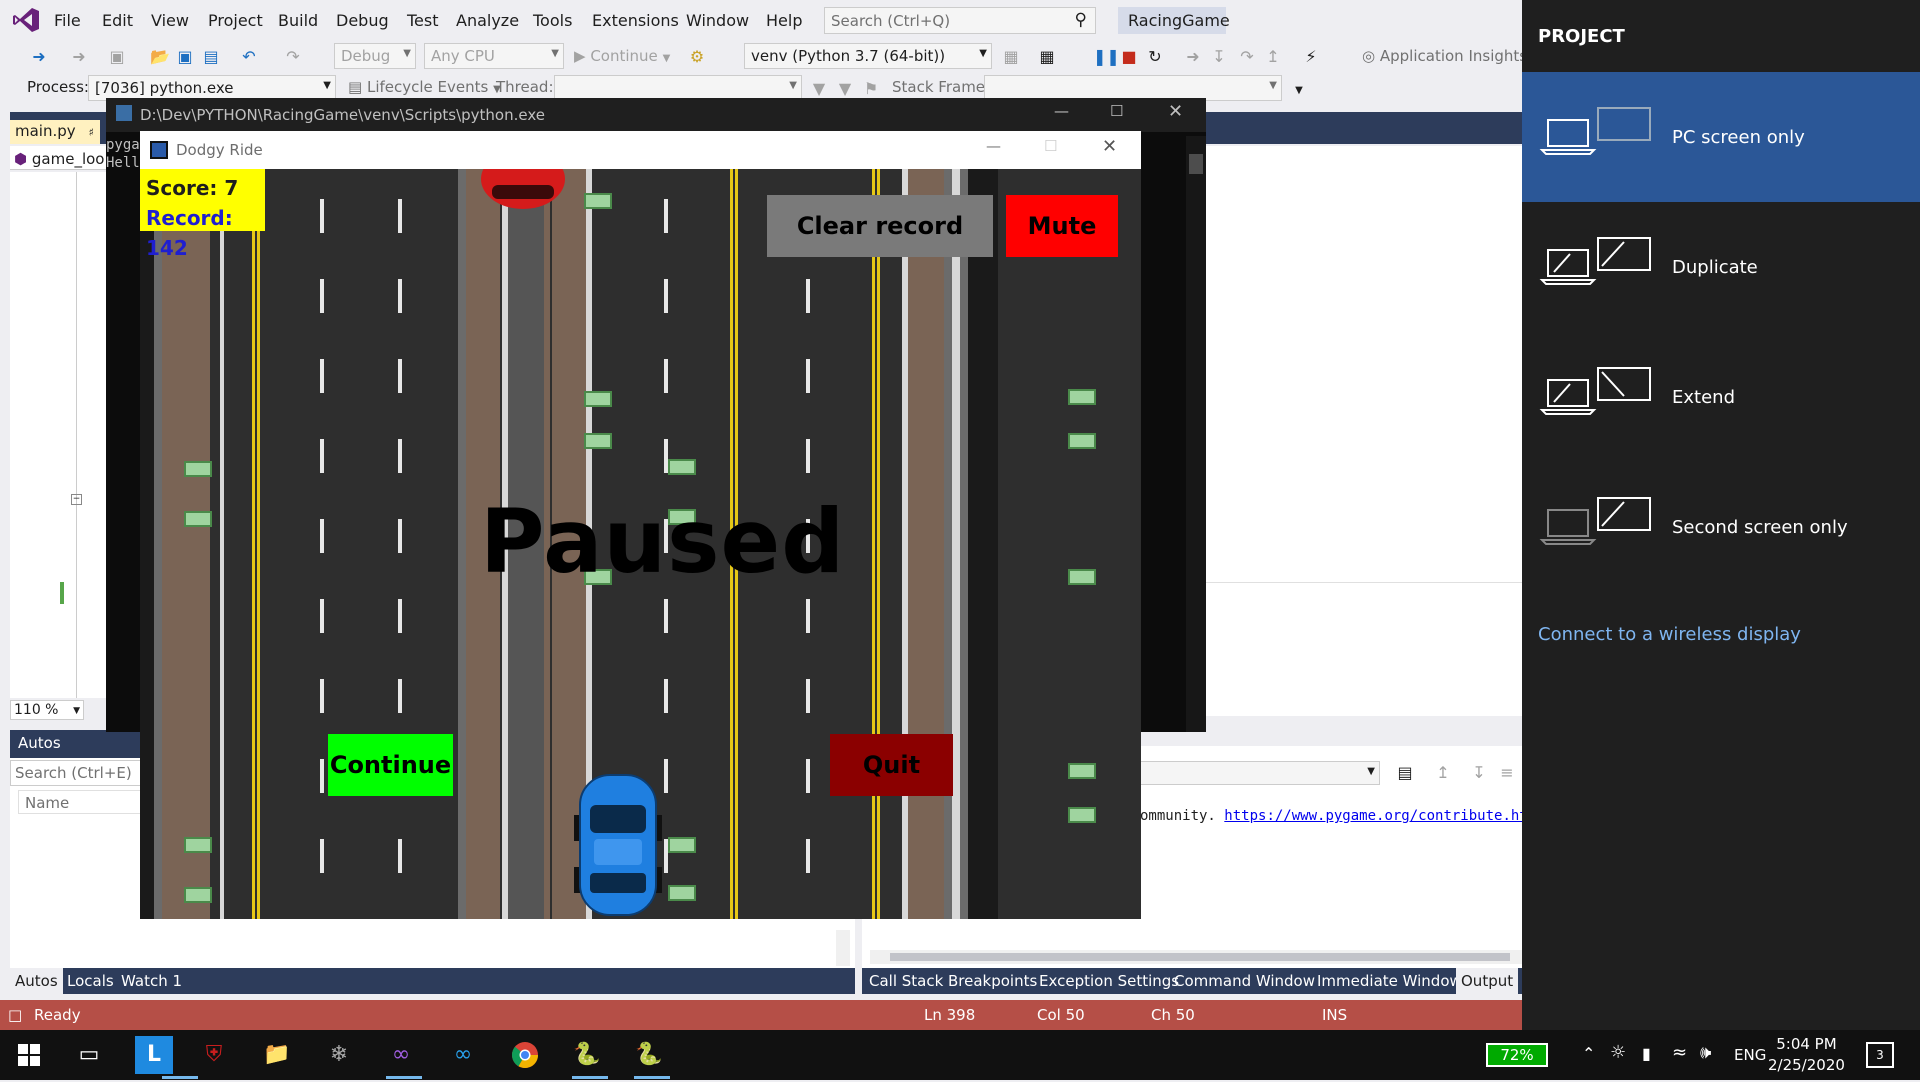 This screenshot has width=1920, height=1082. I want to click on menu-build: Build, so click(298, 20).